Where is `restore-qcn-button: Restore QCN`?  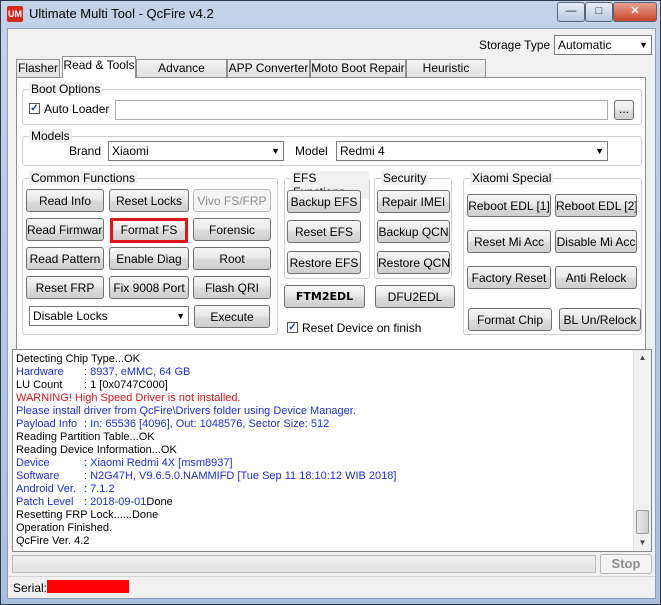
restore-qcn-button: Restore QCN is located at coordinates (413, 262).